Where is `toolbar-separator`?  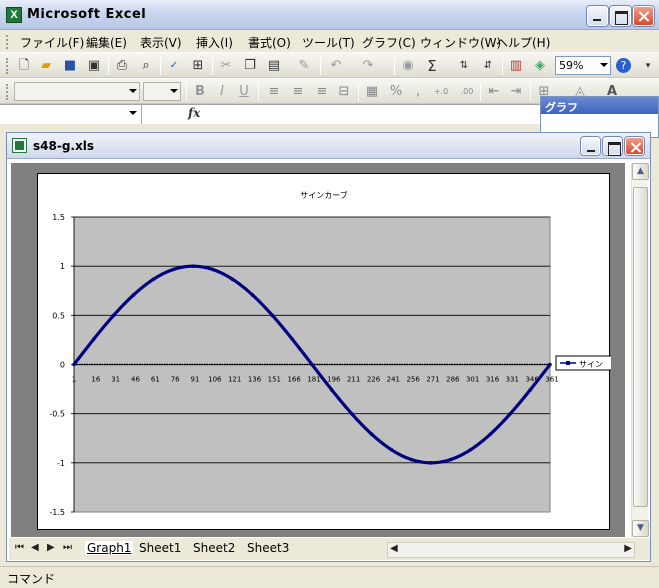
toolbar-separator is located at coordinates (160, 66).